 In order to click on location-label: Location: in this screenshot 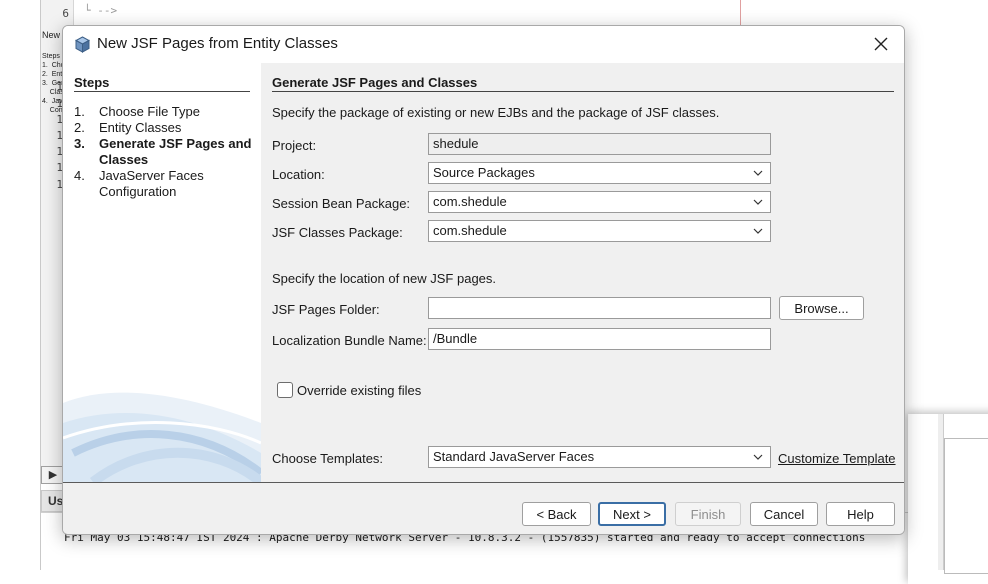, I will do `click(298, 174)`.